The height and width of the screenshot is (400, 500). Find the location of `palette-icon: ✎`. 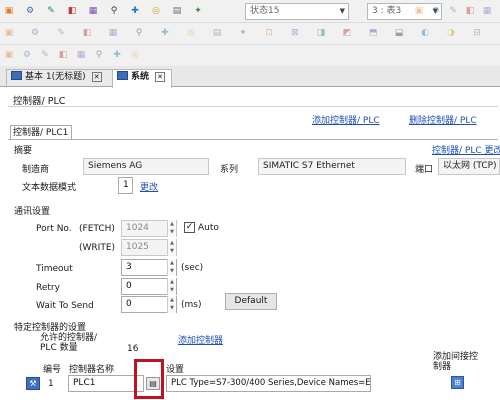

palette-icon: ✎ is located at coordinates (51, 11).